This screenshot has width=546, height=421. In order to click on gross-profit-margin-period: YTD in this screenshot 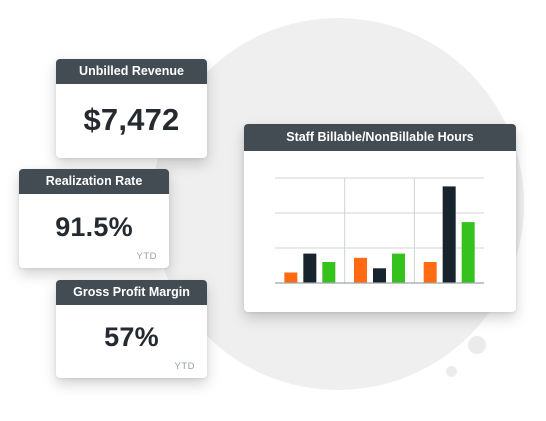, I will do `click(184, 366)`.